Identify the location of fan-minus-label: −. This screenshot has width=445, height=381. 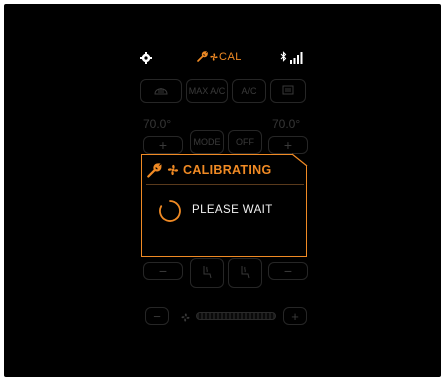
(157, 316).